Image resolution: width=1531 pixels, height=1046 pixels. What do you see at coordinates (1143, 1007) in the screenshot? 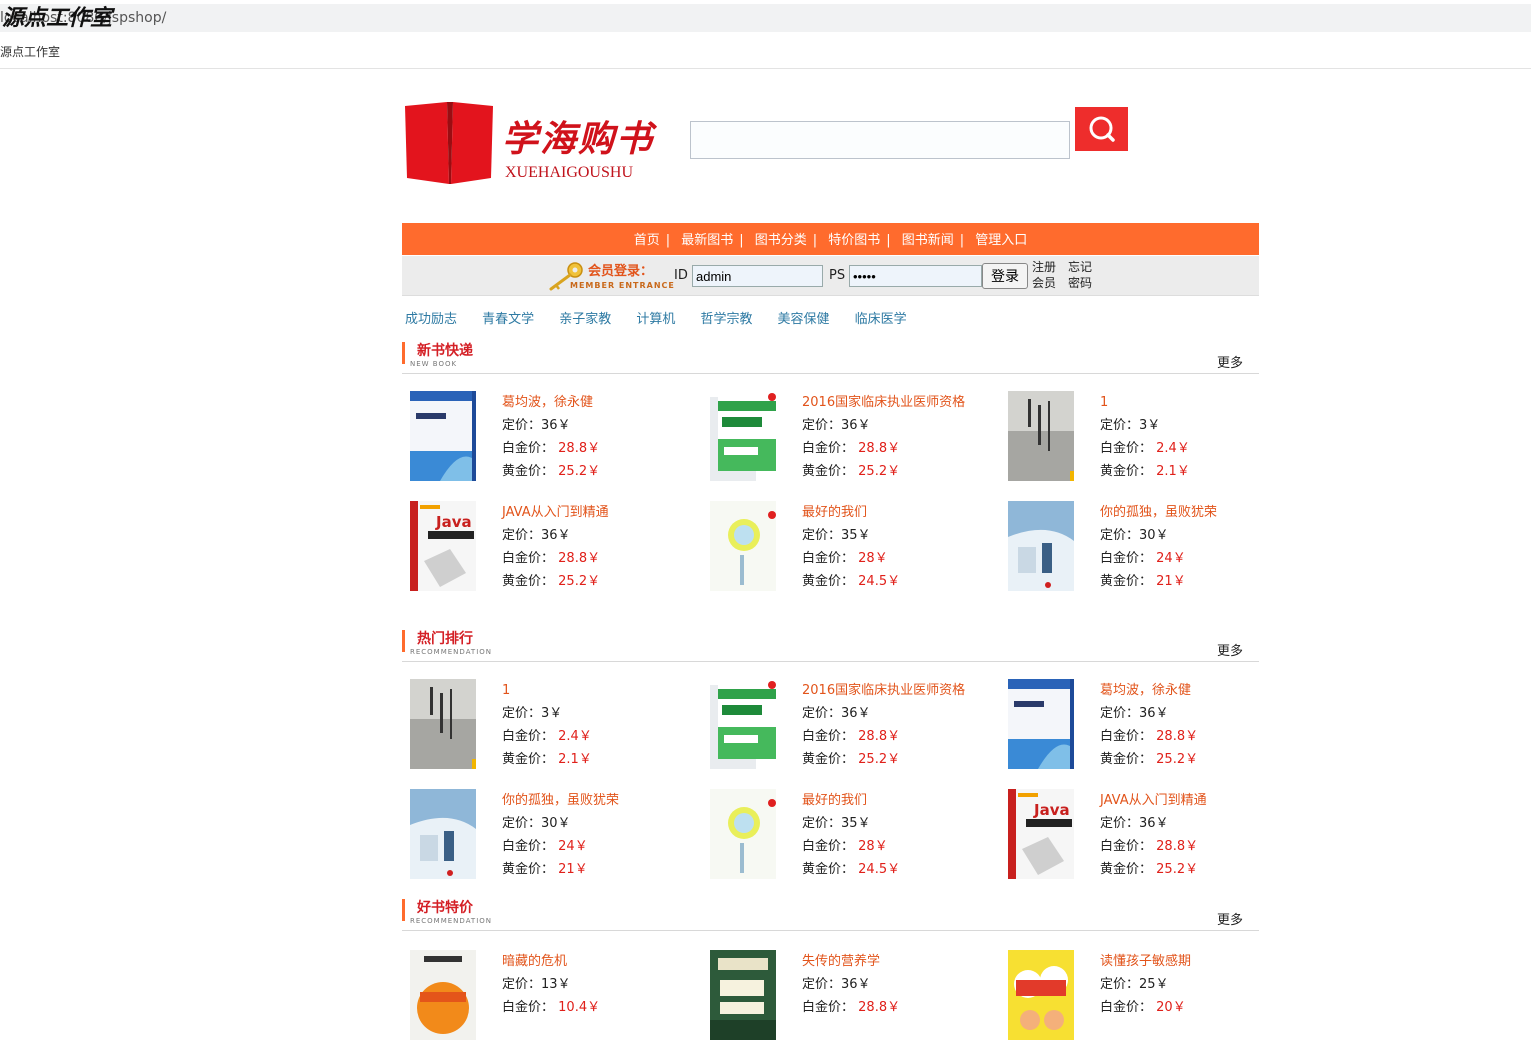
I see `platinum-price: 白金价： 20￥` at bounding box center [1143, 1007].